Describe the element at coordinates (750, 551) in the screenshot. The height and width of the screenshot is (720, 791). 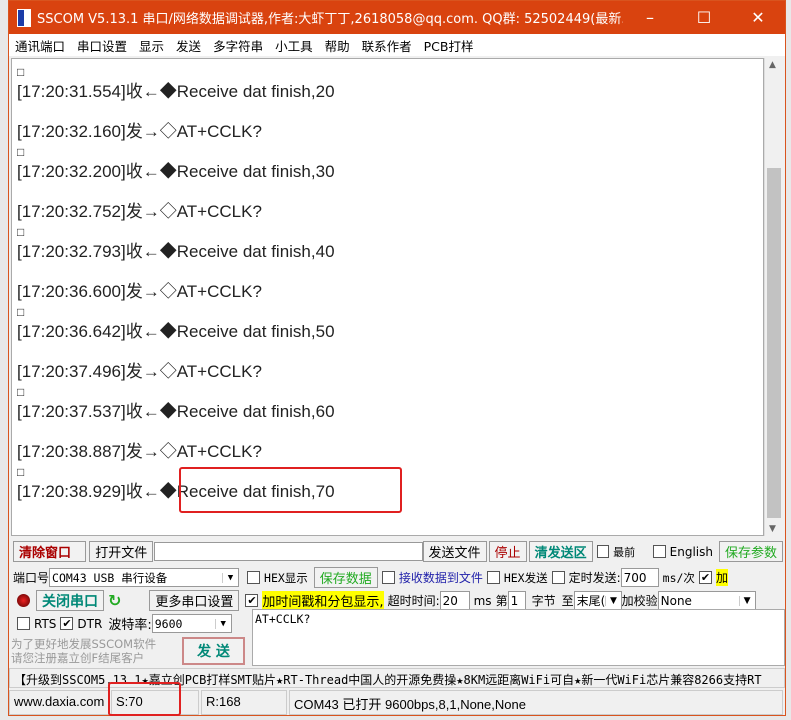
I see `save-params-button: 保存参数` at that location.